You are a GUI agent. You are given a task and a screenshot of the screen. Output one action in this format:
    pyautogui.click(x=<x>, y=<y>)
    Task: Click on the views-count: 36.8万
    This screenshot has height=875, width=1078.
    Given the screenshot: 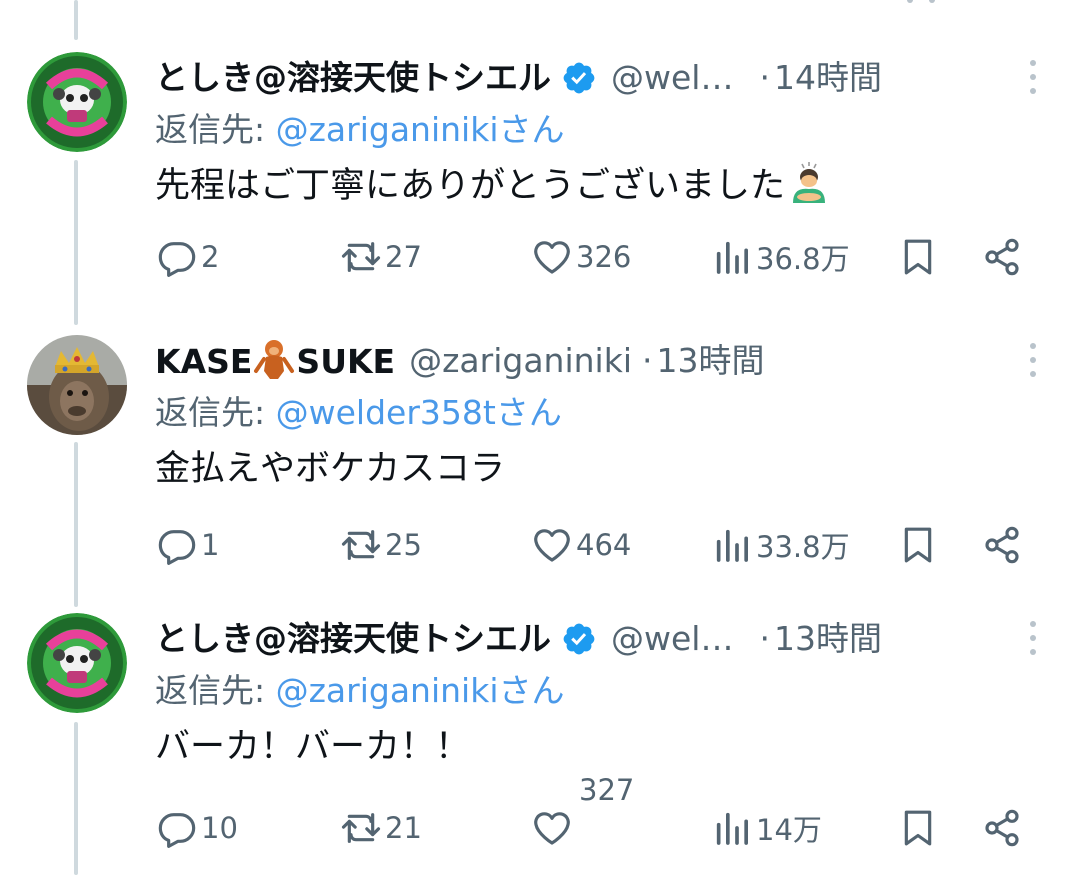 What is the action you would take?
    pyautogui.click(x=803, y=259)
    